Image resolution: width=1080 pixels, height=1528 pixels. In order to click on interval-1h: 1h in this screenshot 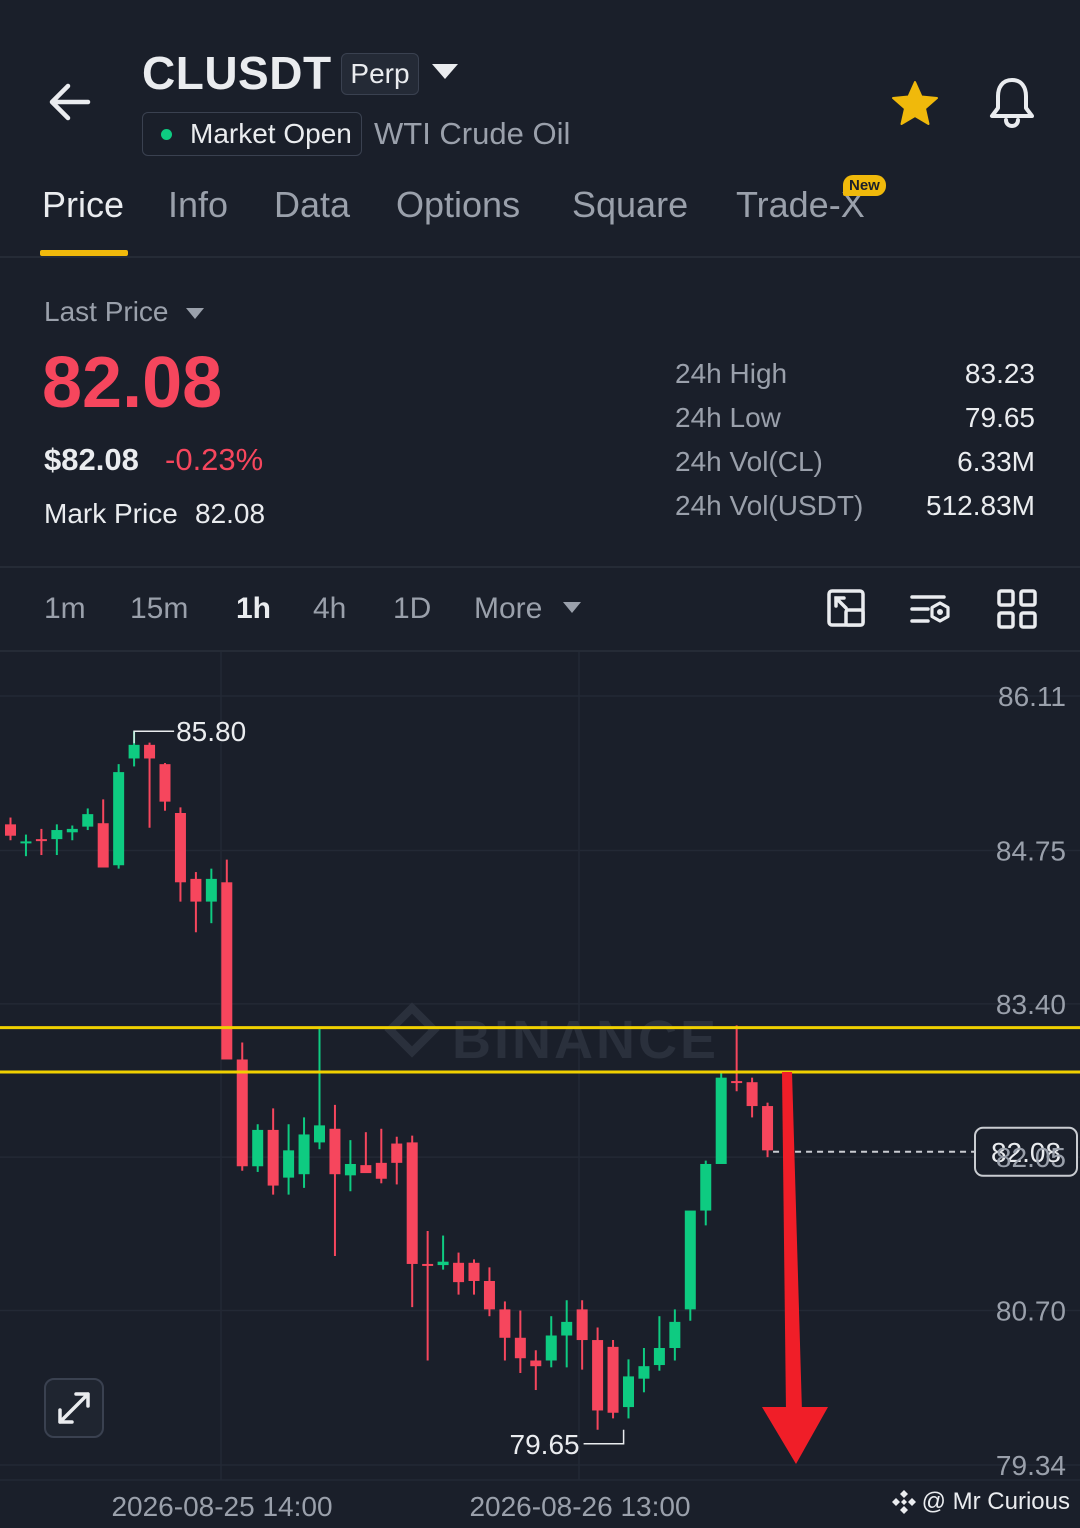, I will do `click(253, 609)`.